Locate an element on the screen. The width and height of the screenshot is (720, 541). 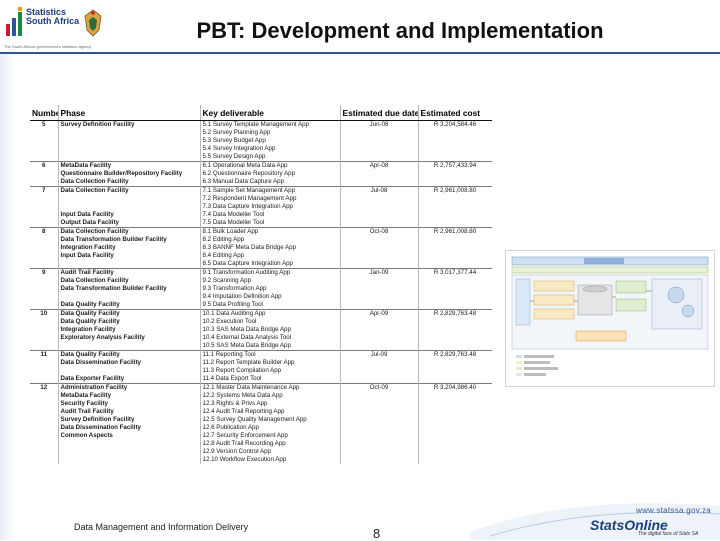
cell-due-date: Jan-09 is located at coordinates (379, 272).